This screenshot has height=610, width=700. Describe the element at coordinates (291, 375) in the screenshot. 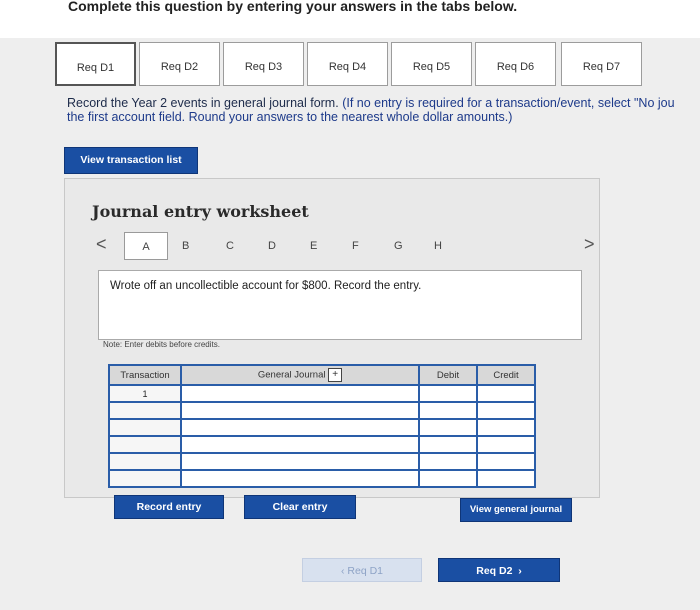

I see `col-general-journal-label: General Journal` at that location.